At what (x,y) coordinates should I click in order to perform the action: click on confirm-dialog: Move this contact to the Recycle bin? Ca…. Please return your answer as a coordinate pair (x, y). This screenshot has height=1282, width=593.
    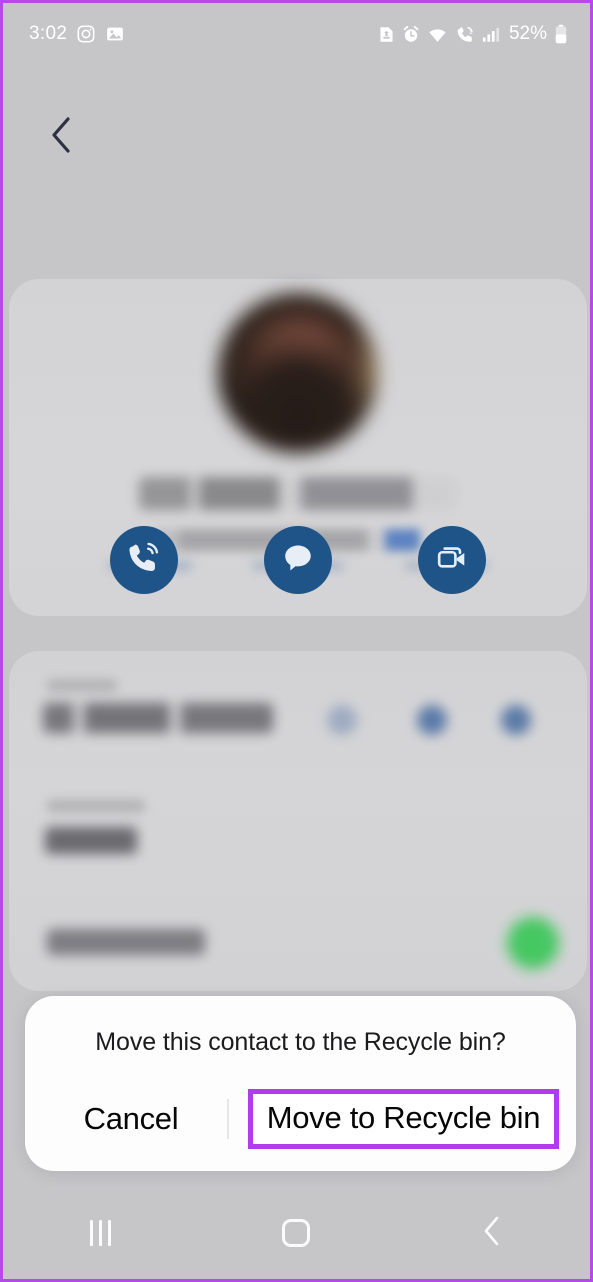
    Looking at the image, I should click on (300, 1083).